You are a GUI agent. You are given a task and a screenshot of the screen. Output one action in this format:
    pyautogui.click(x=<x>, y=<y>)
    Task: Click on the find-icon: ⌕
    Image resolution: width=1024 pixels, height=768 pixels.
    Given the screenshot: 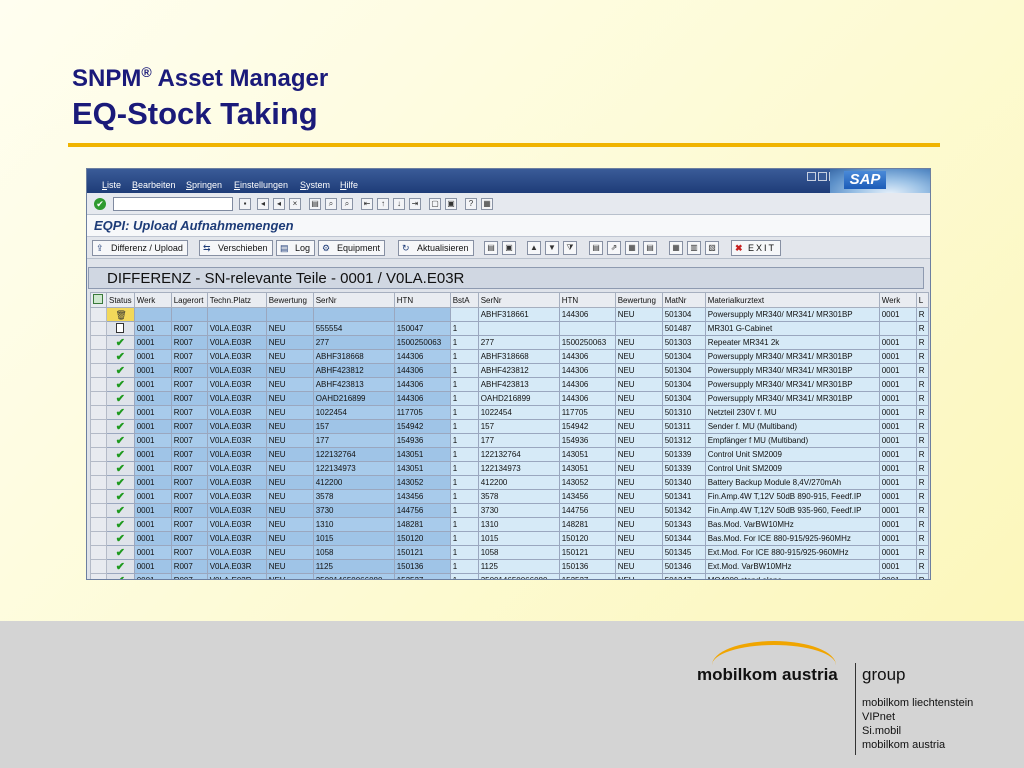 What is the action you would take?
    pyautogui.click(x=331, y=204)
    